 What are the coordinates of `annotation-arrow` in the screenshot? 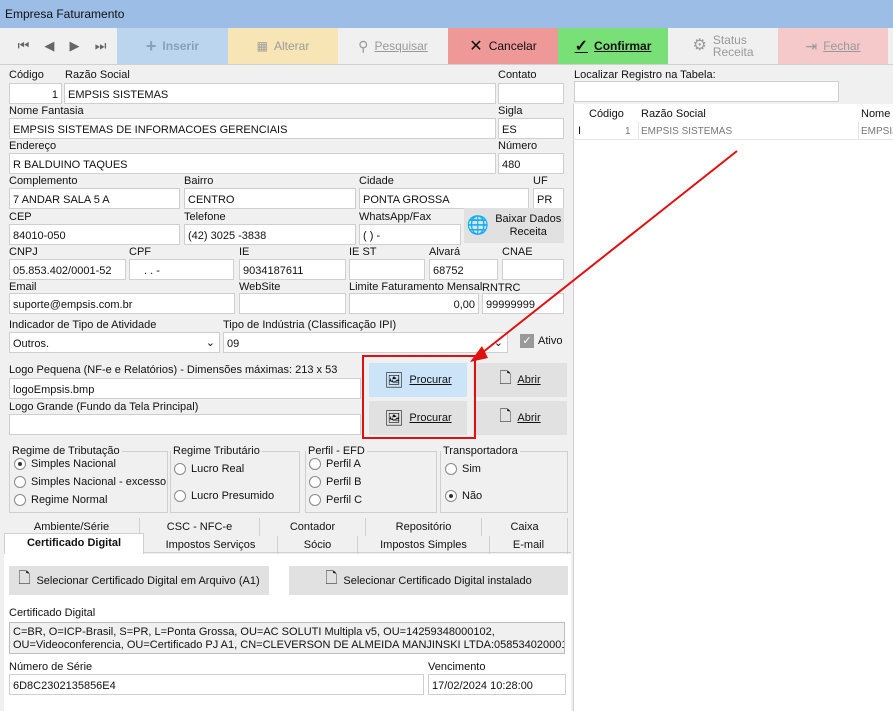 It's located at (604, 256).